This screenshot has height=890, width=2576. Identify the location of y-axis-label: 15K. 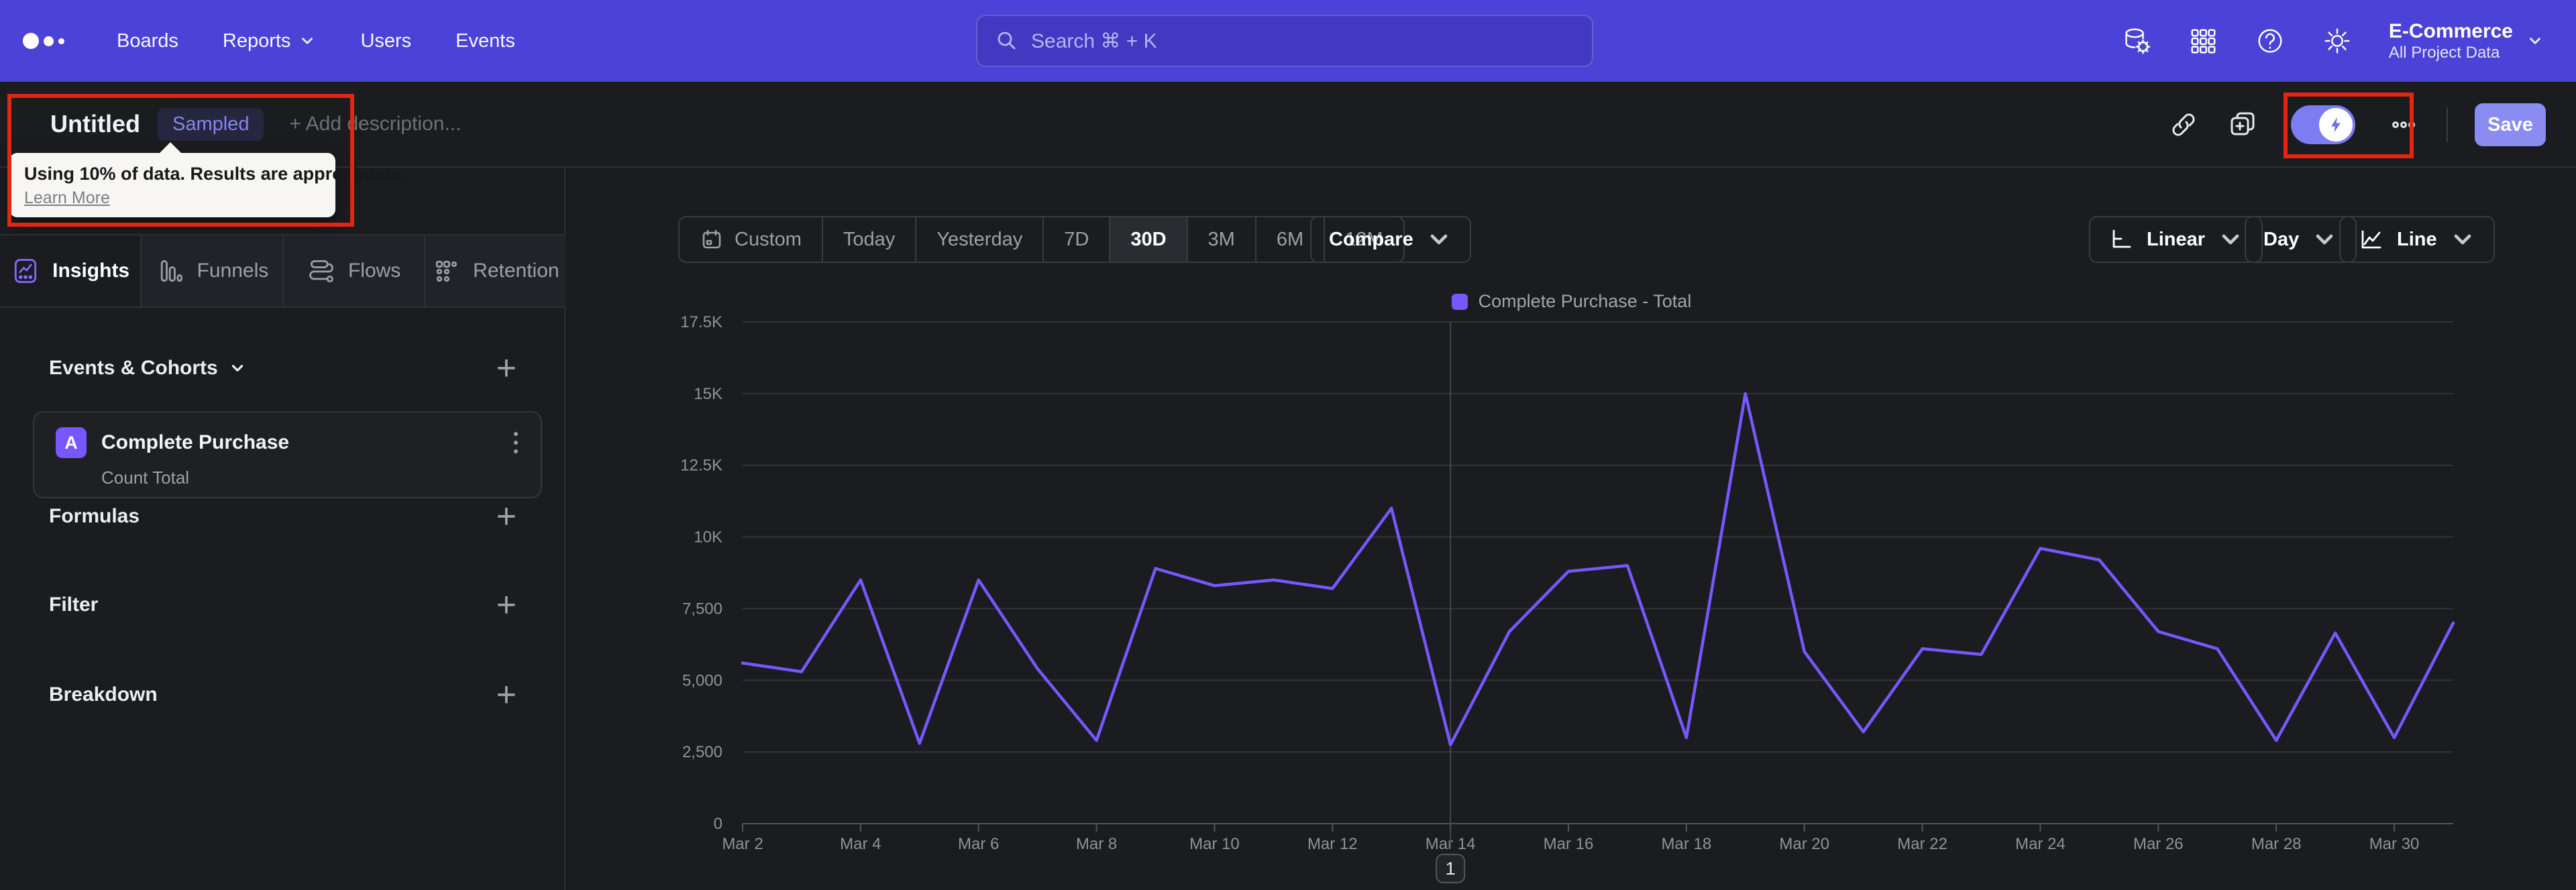
(708, 394).